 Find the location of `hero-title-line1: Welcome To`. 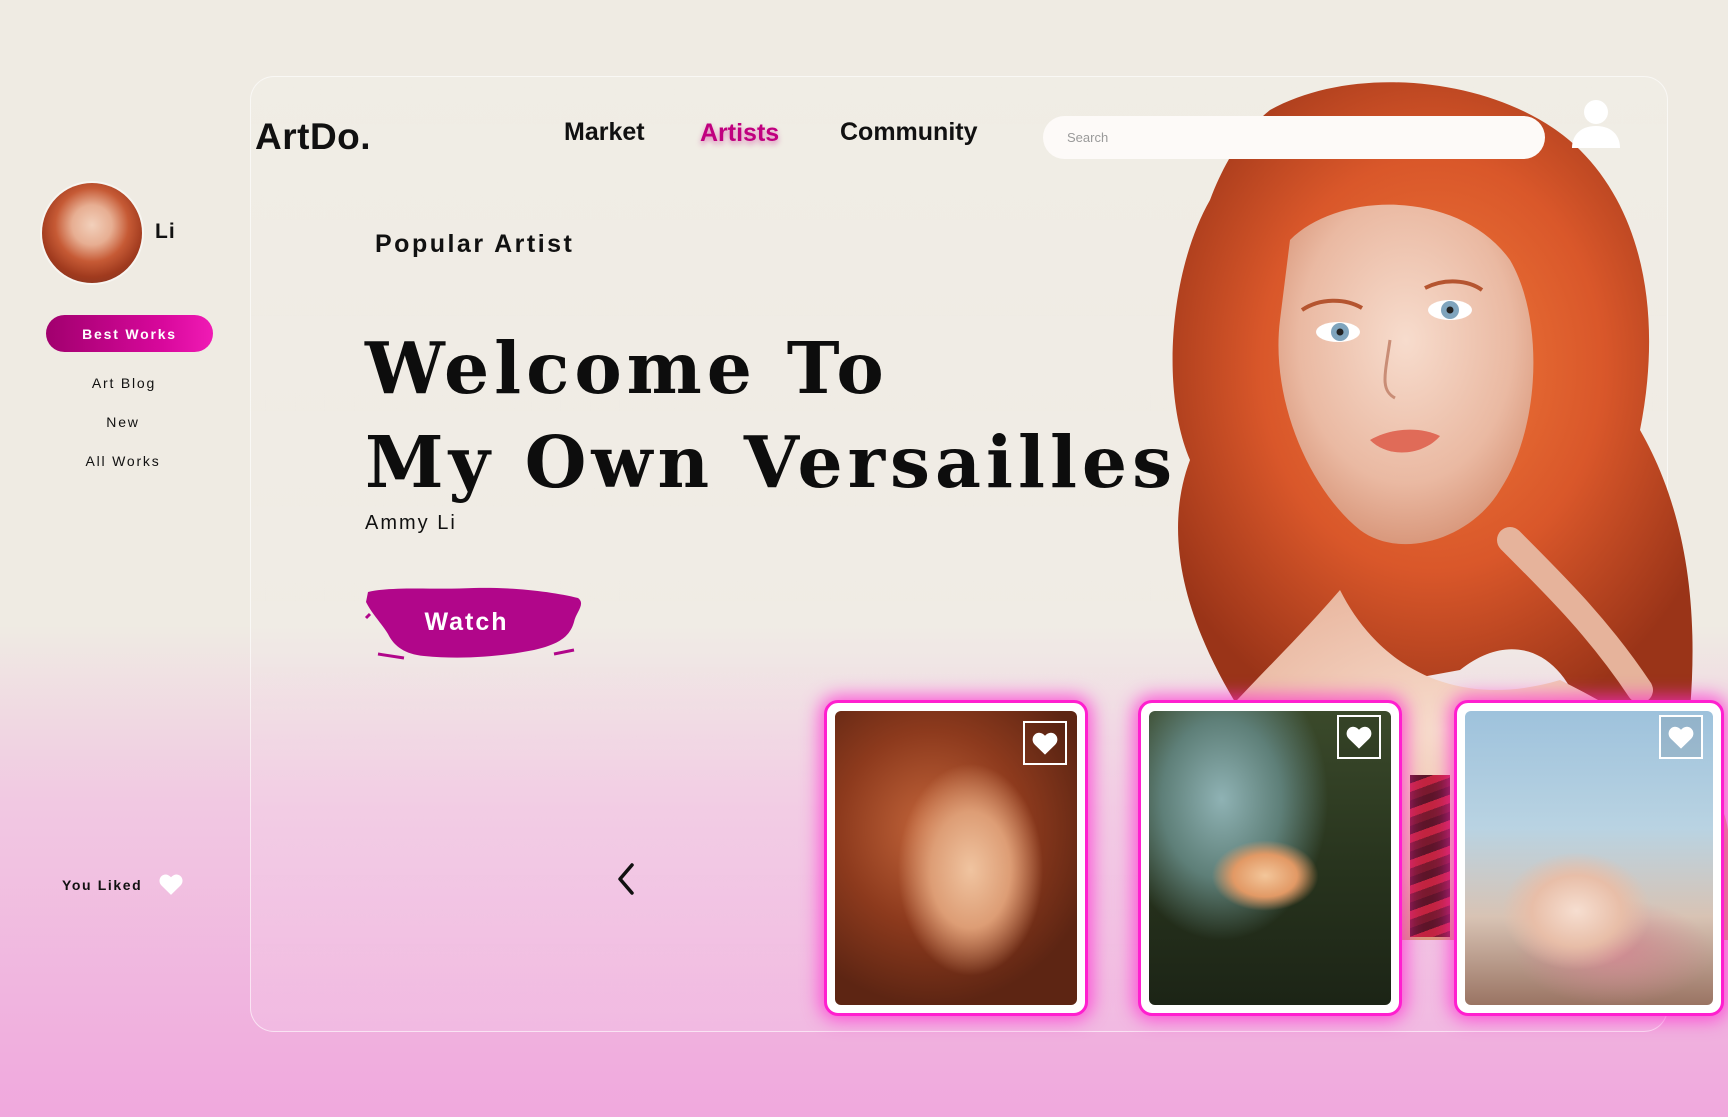

hero-title-line1: Welcome To is located at coordinates (627, 368).